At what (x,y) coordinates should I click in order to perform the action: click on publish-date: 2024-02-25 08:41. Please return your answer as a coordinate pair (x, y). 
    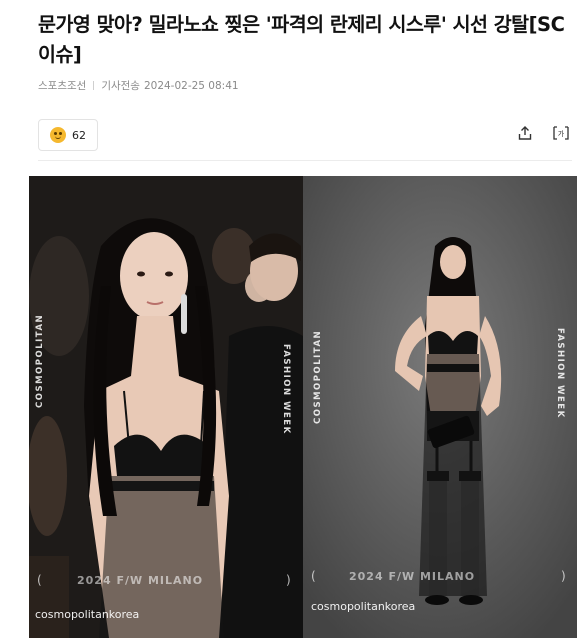
    Looking at the image, I should click on (191, 85).